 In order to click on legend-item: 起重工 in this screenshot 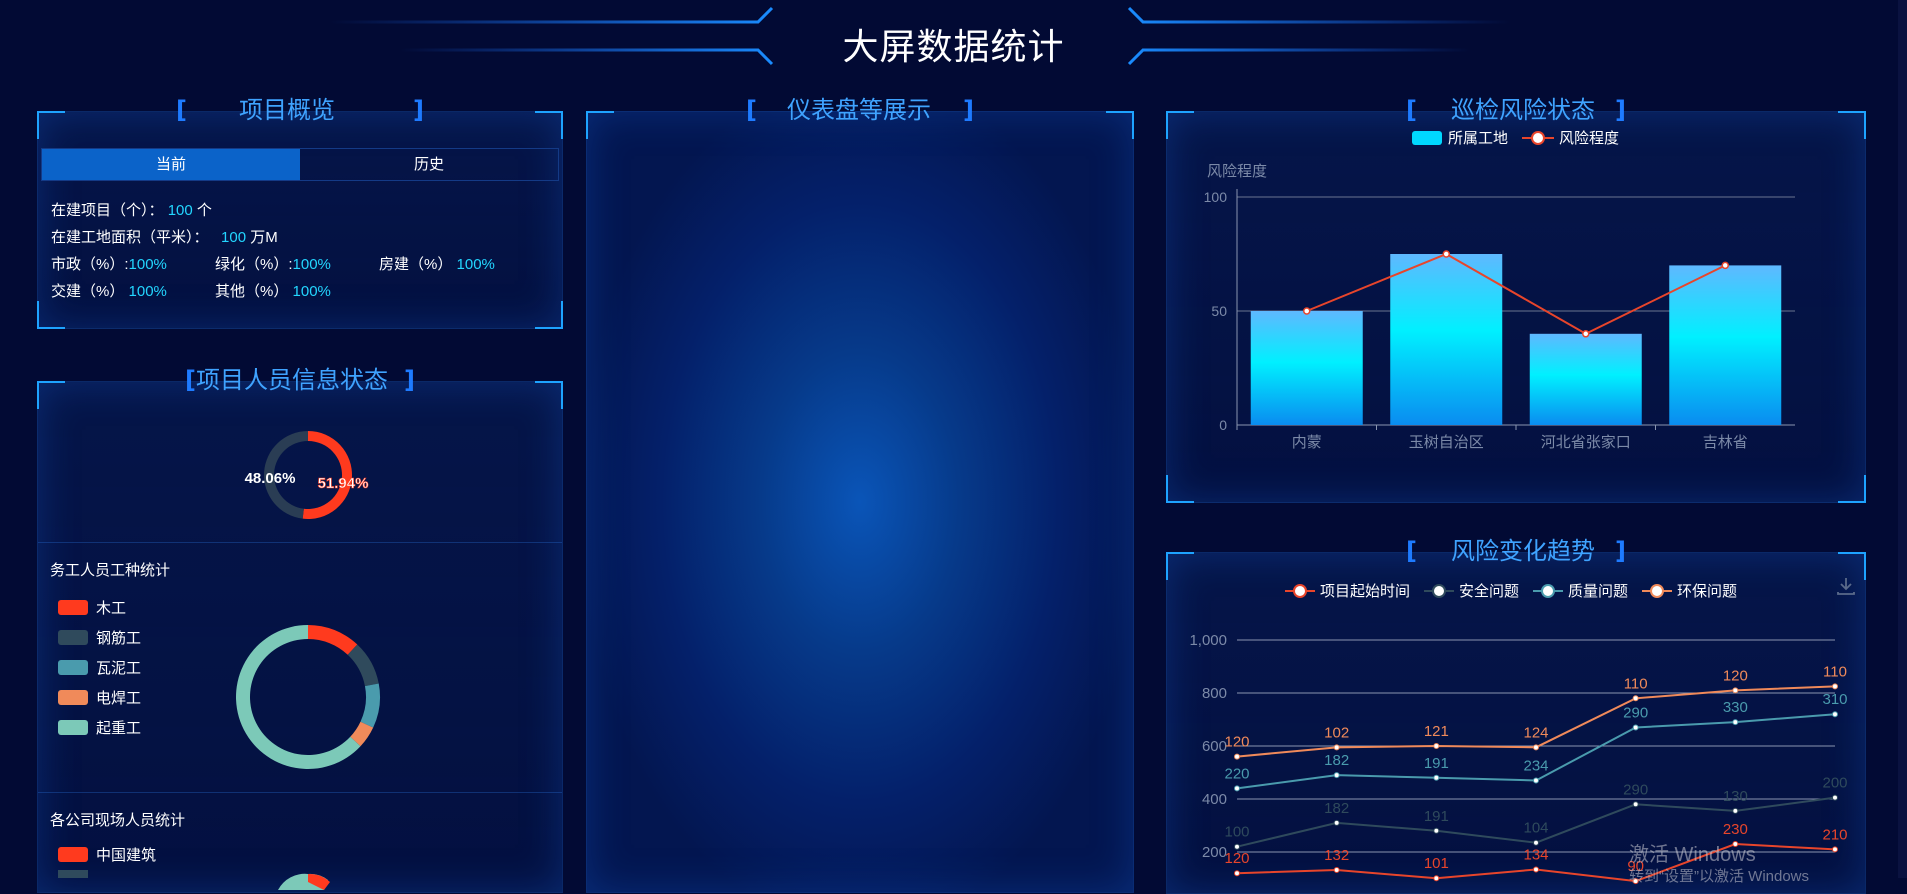, I will do `click(99, 727)`.